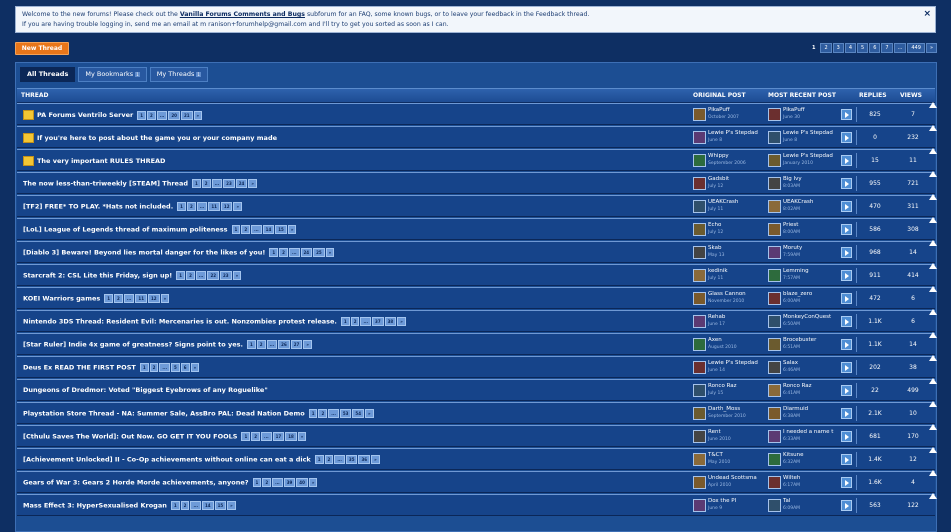 The height and width of the screenshot is (532, 951). I want to click on thread-page-link: 6, so click(185, 367).